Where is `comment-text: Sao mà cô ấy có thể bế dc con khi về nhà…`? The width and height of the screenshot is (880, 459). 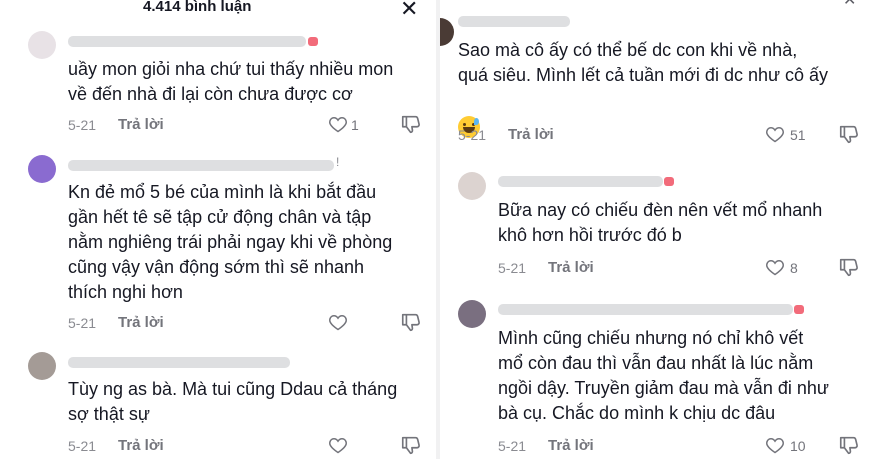 comment-text: Sao mà cô ấy có thể bế dc con khi về nhà… is located at coordinates (643, 62).